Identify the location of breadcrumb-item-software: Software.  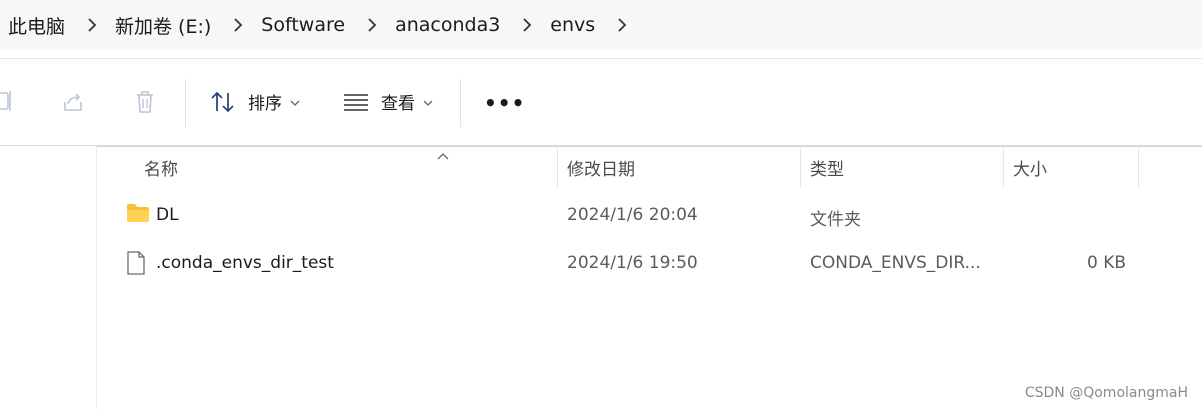
(303, 25).